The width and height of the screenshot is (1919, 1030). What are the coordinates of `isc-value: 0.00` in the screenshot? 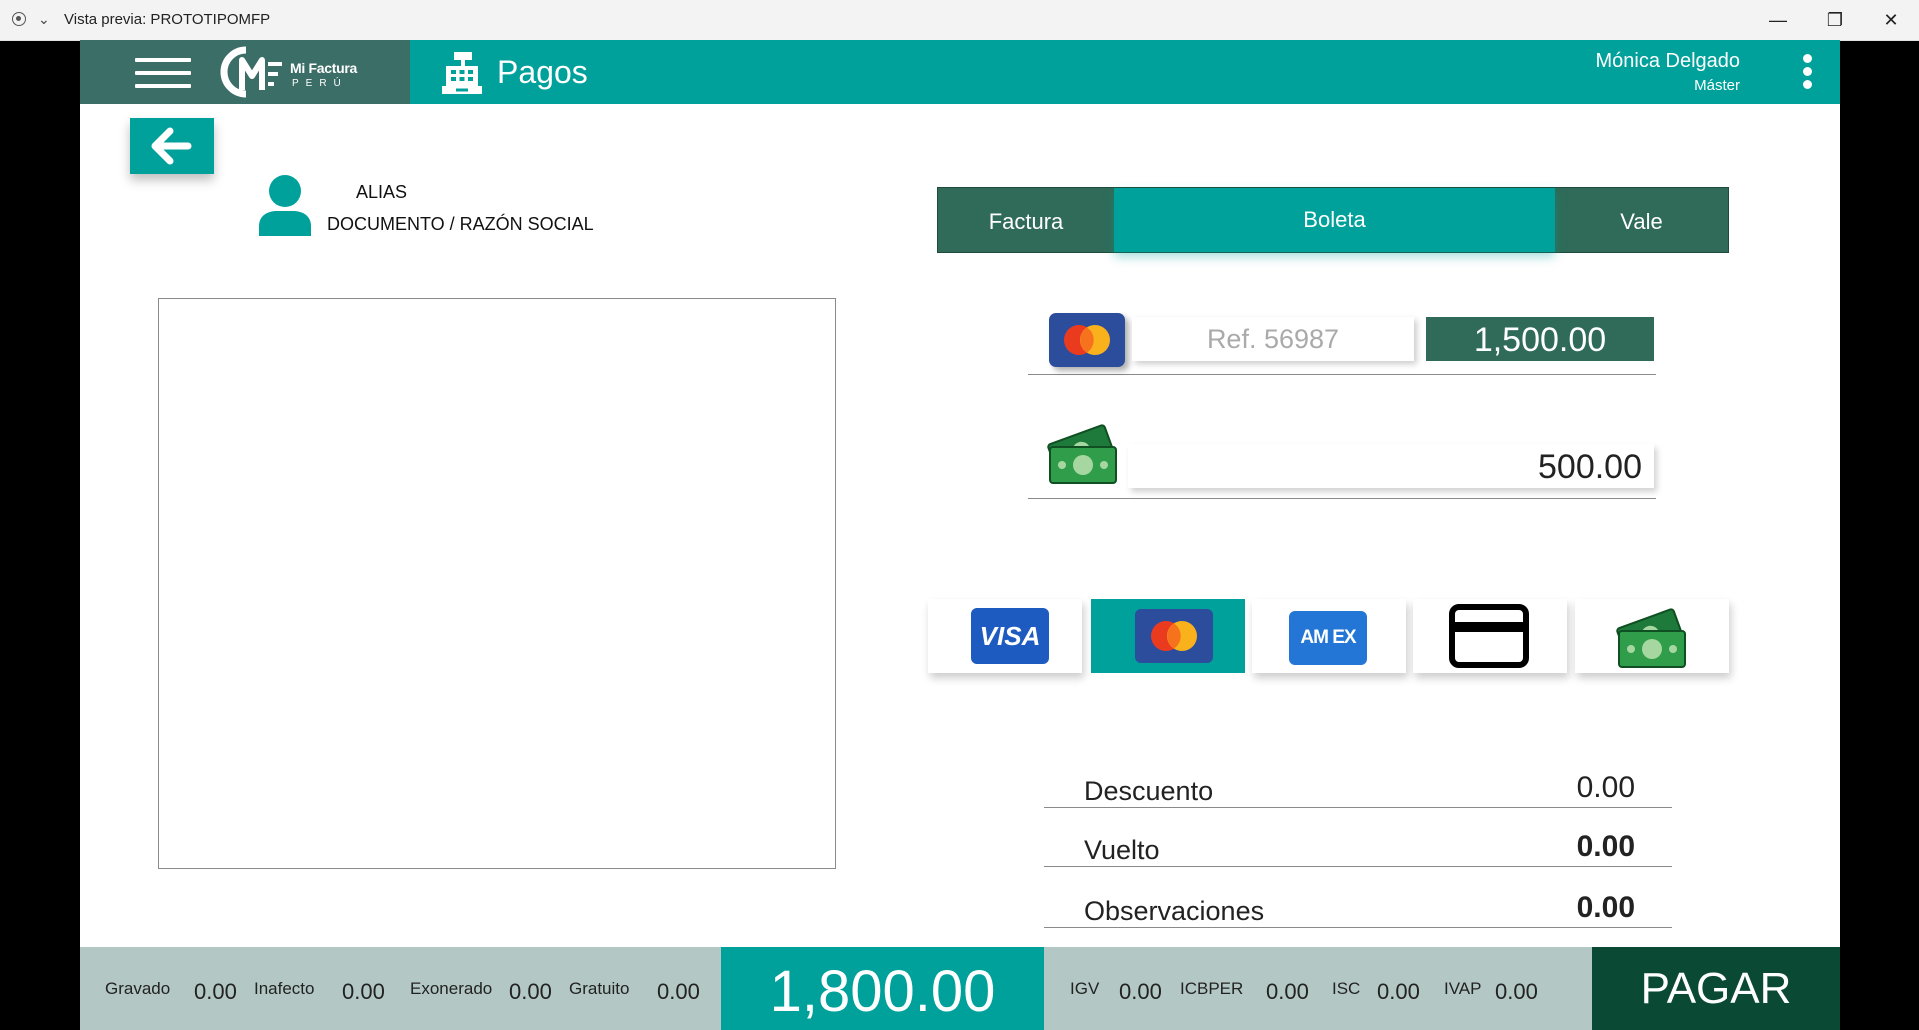 It's located at (1398, 991).